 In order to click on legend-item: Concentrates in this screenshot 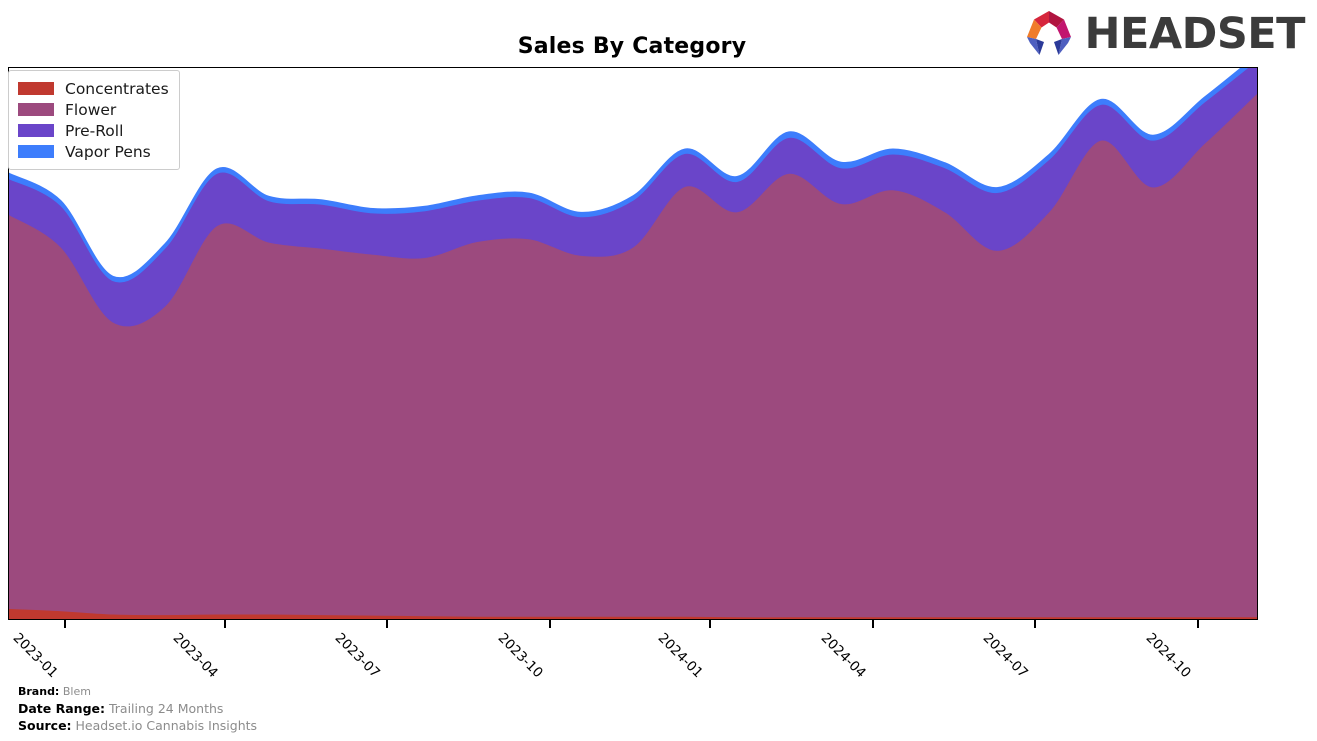, I will do `click(93, 88)`.